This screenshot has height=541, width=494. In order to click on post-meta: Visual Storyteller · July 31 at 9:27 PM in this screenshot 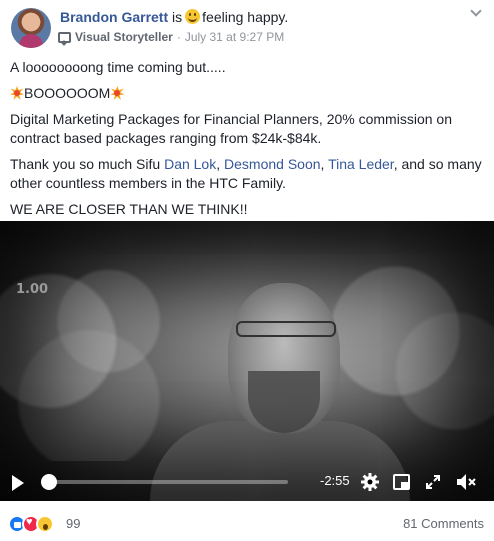, I will do `click(171, 37)`.